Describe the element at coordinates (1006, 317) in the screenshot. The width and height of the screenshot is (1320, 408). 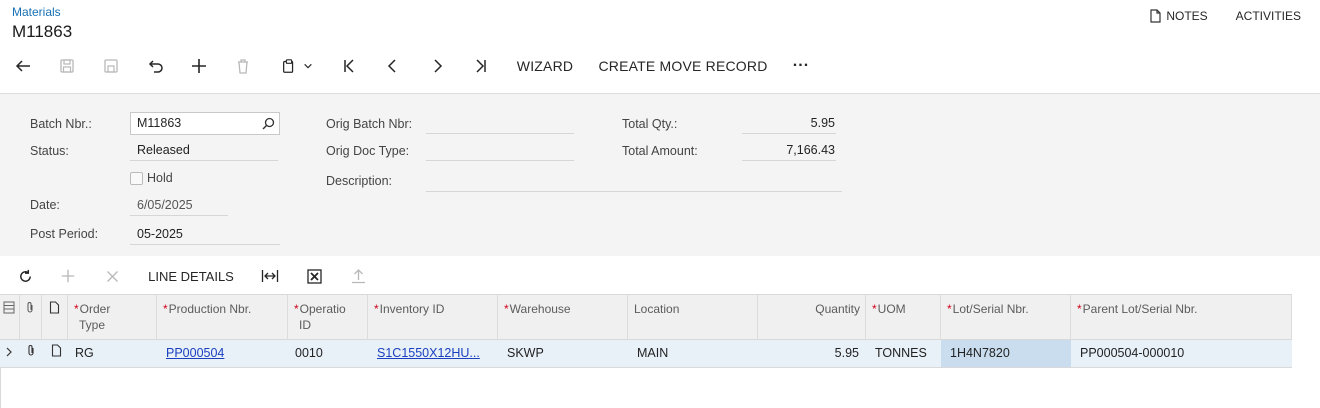
I see `lot-serial-header: *Lot/Serial Nbr.` at that location.